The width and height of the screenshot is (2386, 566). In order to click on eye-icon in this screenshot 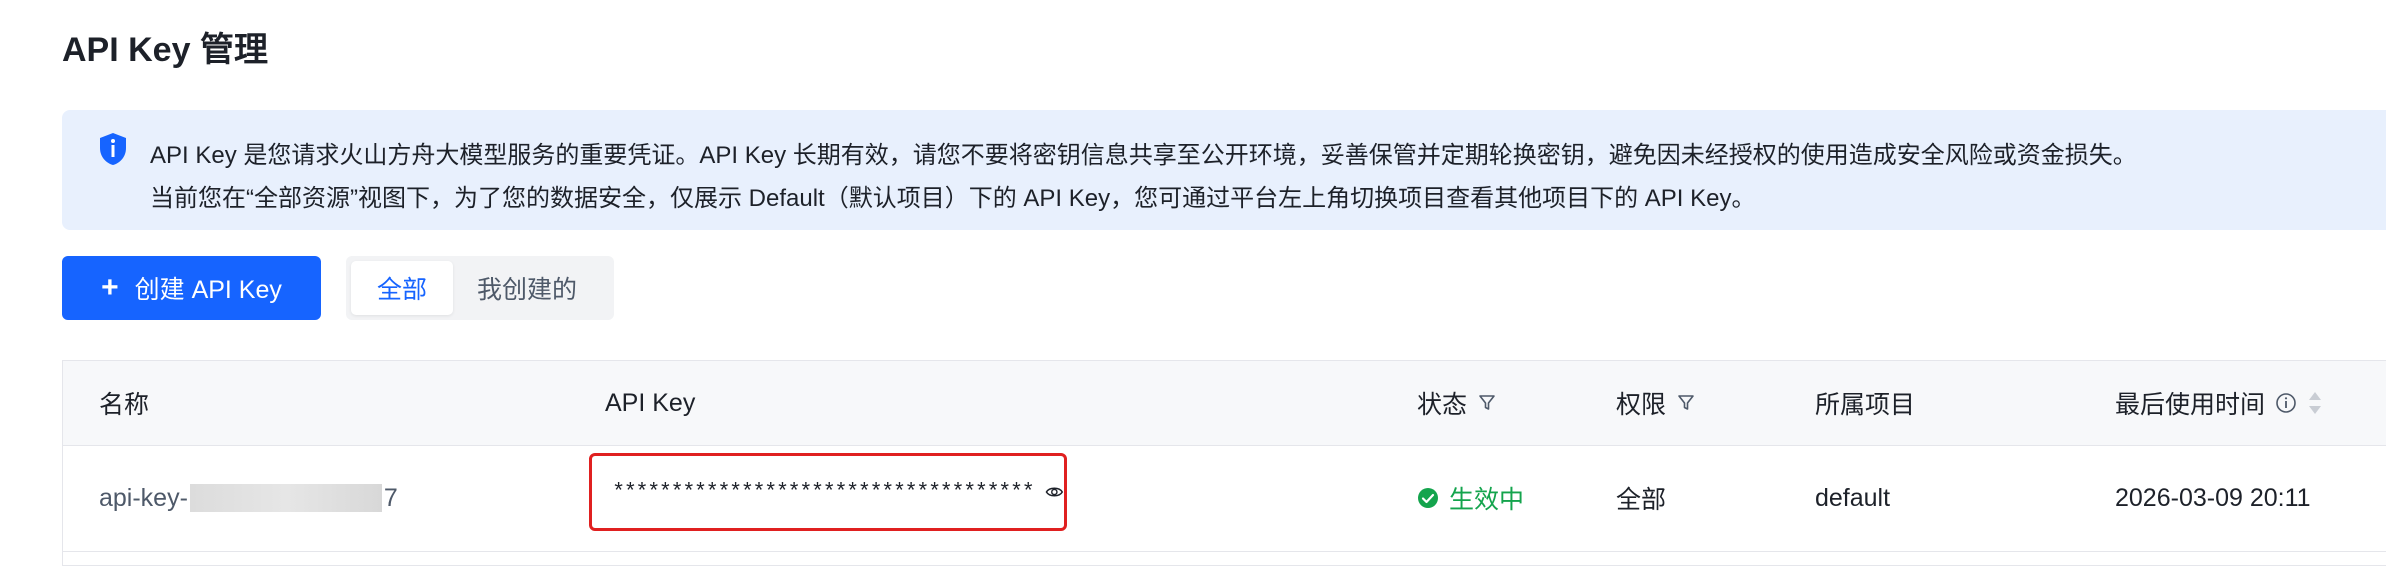, I will do `click(1054, 492)`.